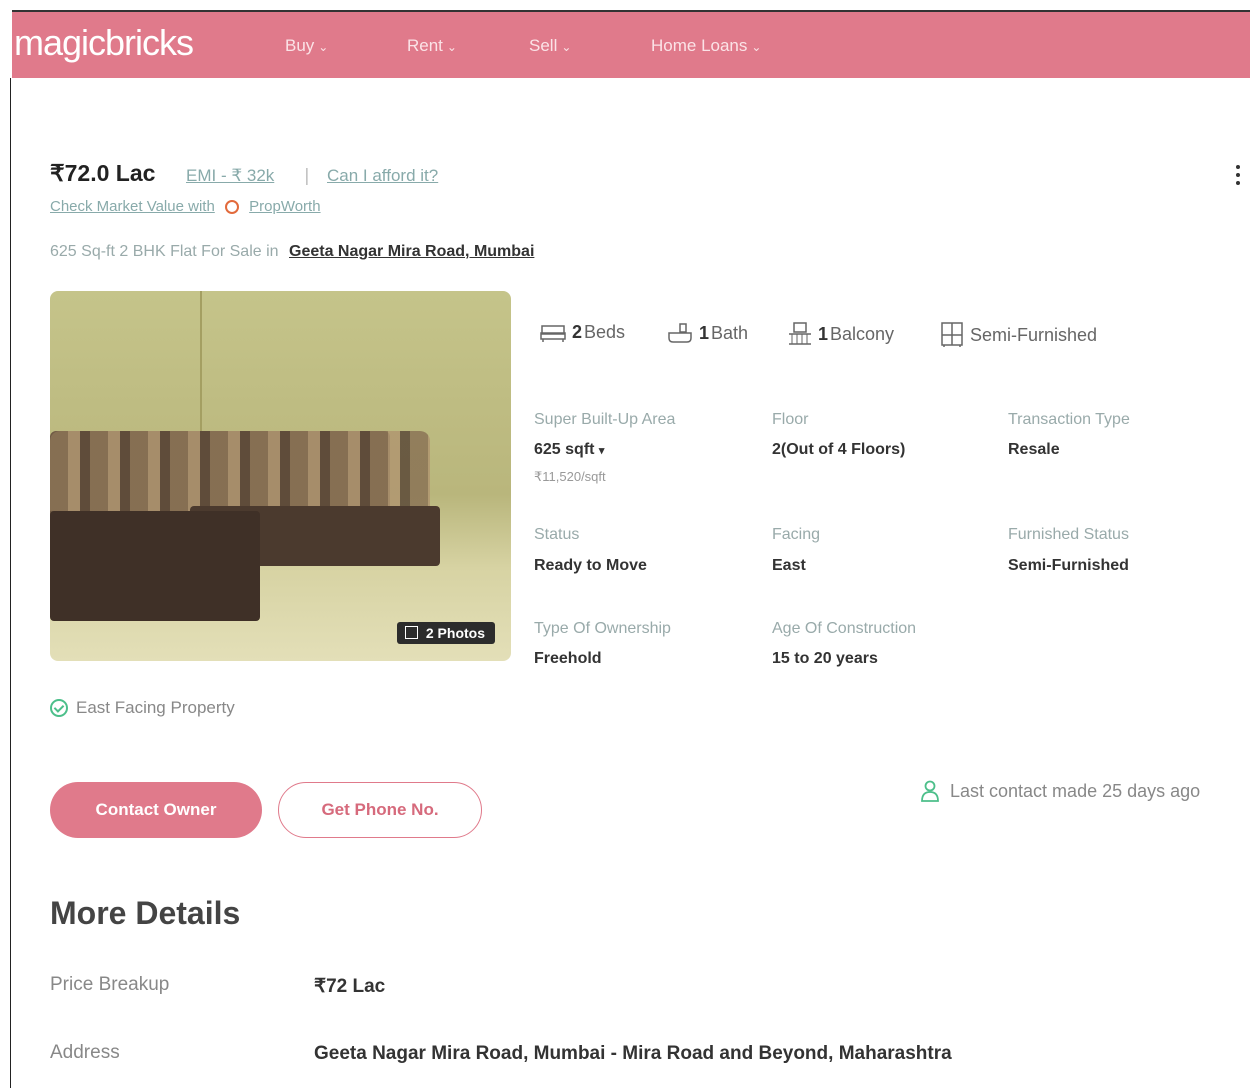  What do you see at coordinates (602, 628) in the screenshot?
I see `ownership-label: Type Of Ownership` at bounding box center [602, 628].